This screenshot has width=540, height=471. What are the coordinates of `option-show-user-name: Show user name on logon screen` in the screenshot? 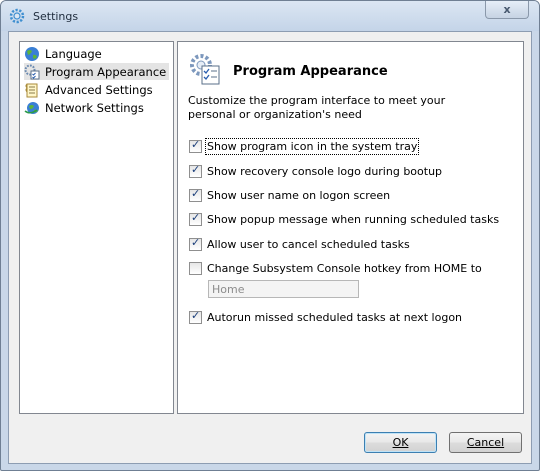 It's located at (289, 195).